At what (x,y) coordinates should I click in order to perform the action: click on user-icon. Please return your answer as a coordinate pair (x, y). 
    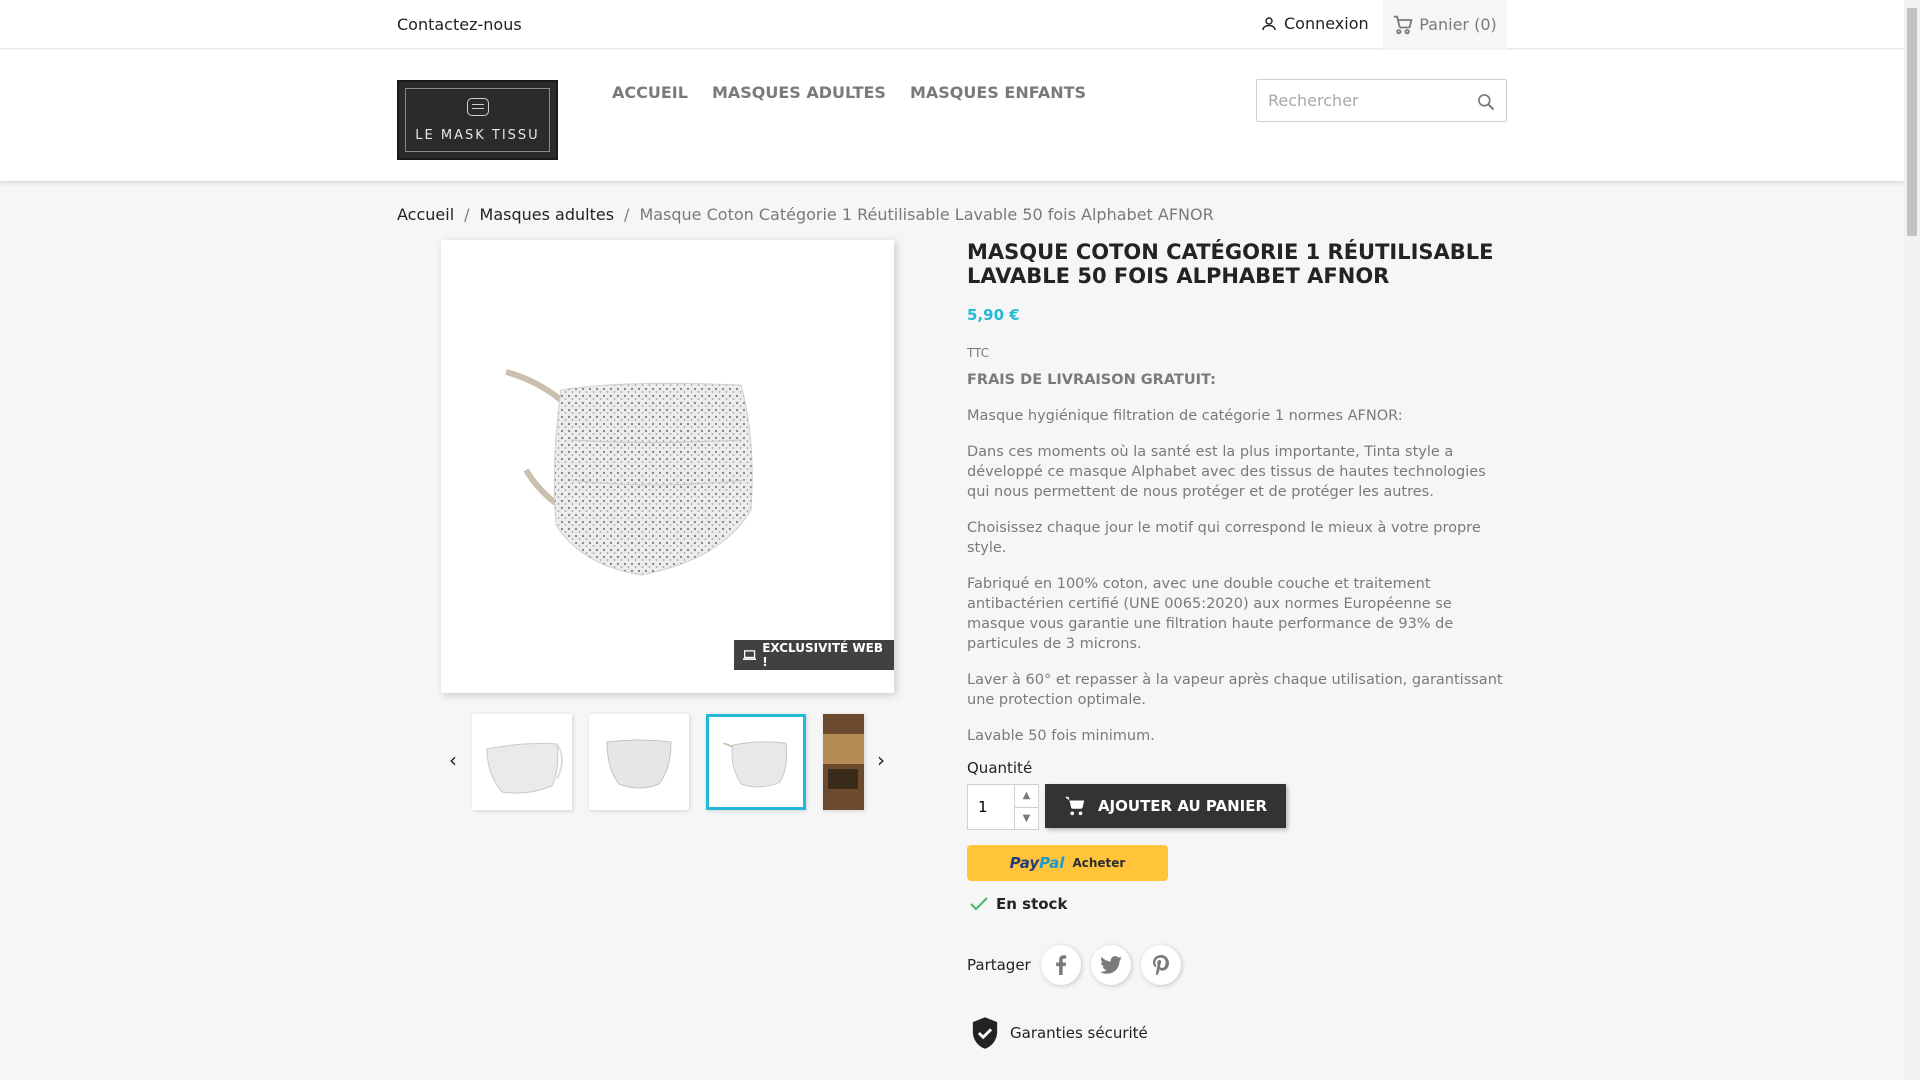
    Looking at the image, I should click on (1269, 23).